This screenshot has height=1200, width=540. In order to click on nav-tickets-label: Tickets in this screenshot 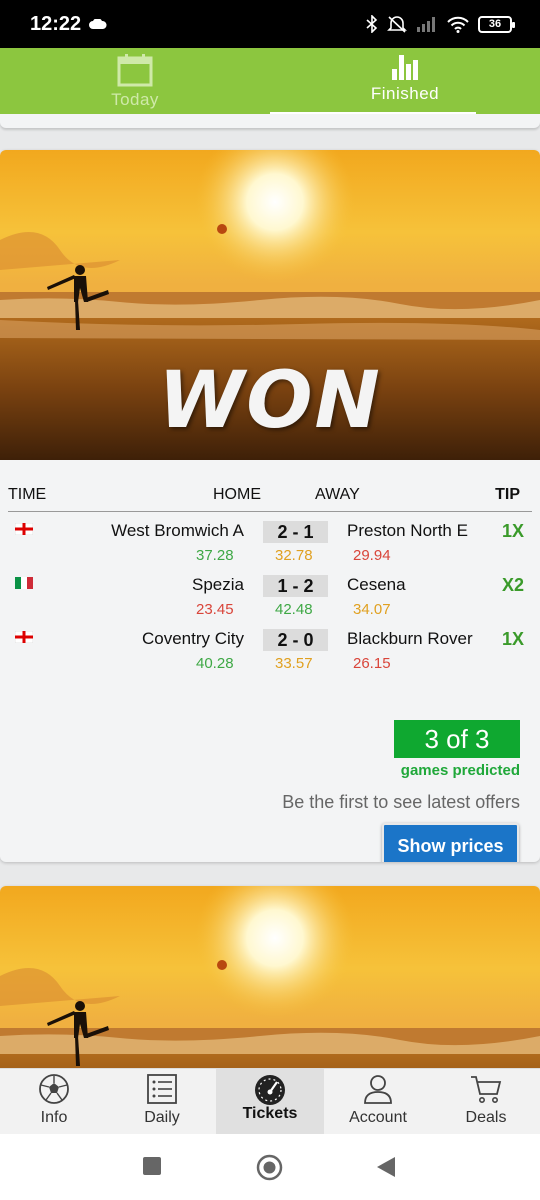, I will do `click(270, 1113)`.